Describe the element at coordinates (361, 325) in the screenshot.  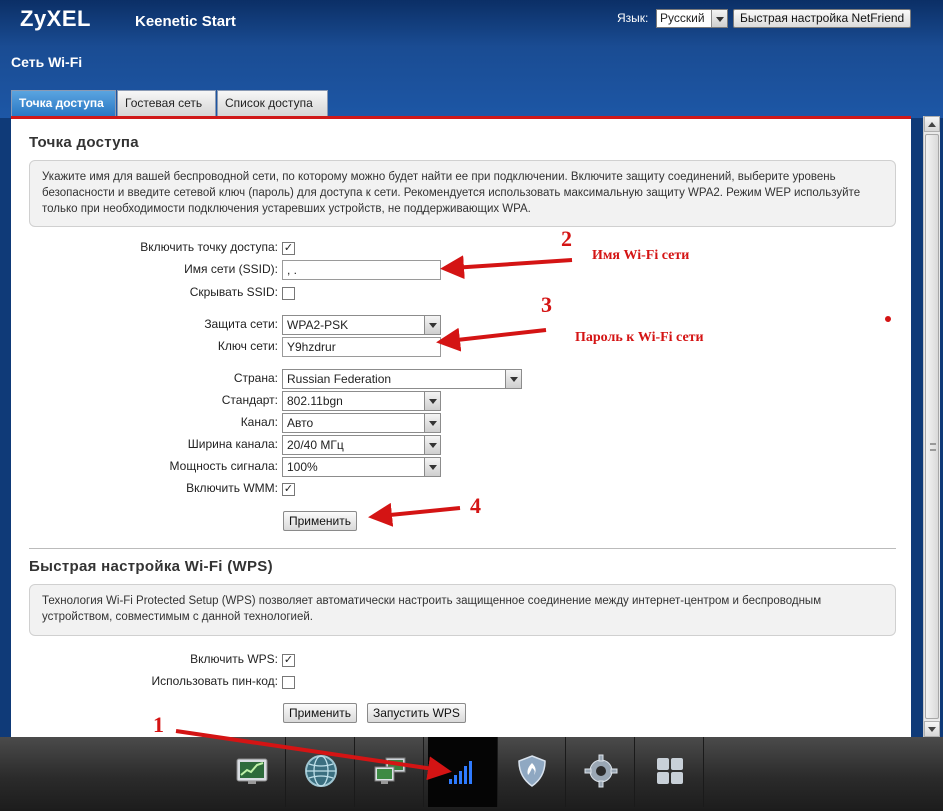
I see `security-select: WPA2-PSK` at that location.